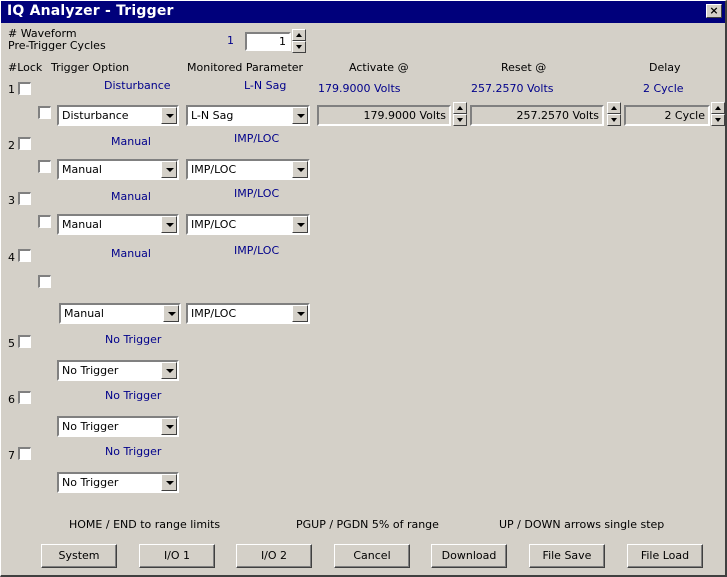 The image size is (727, 577). Describe the element at coordinates (11, 455) in the screenshot. I see `trigger-number: 7` at that location.